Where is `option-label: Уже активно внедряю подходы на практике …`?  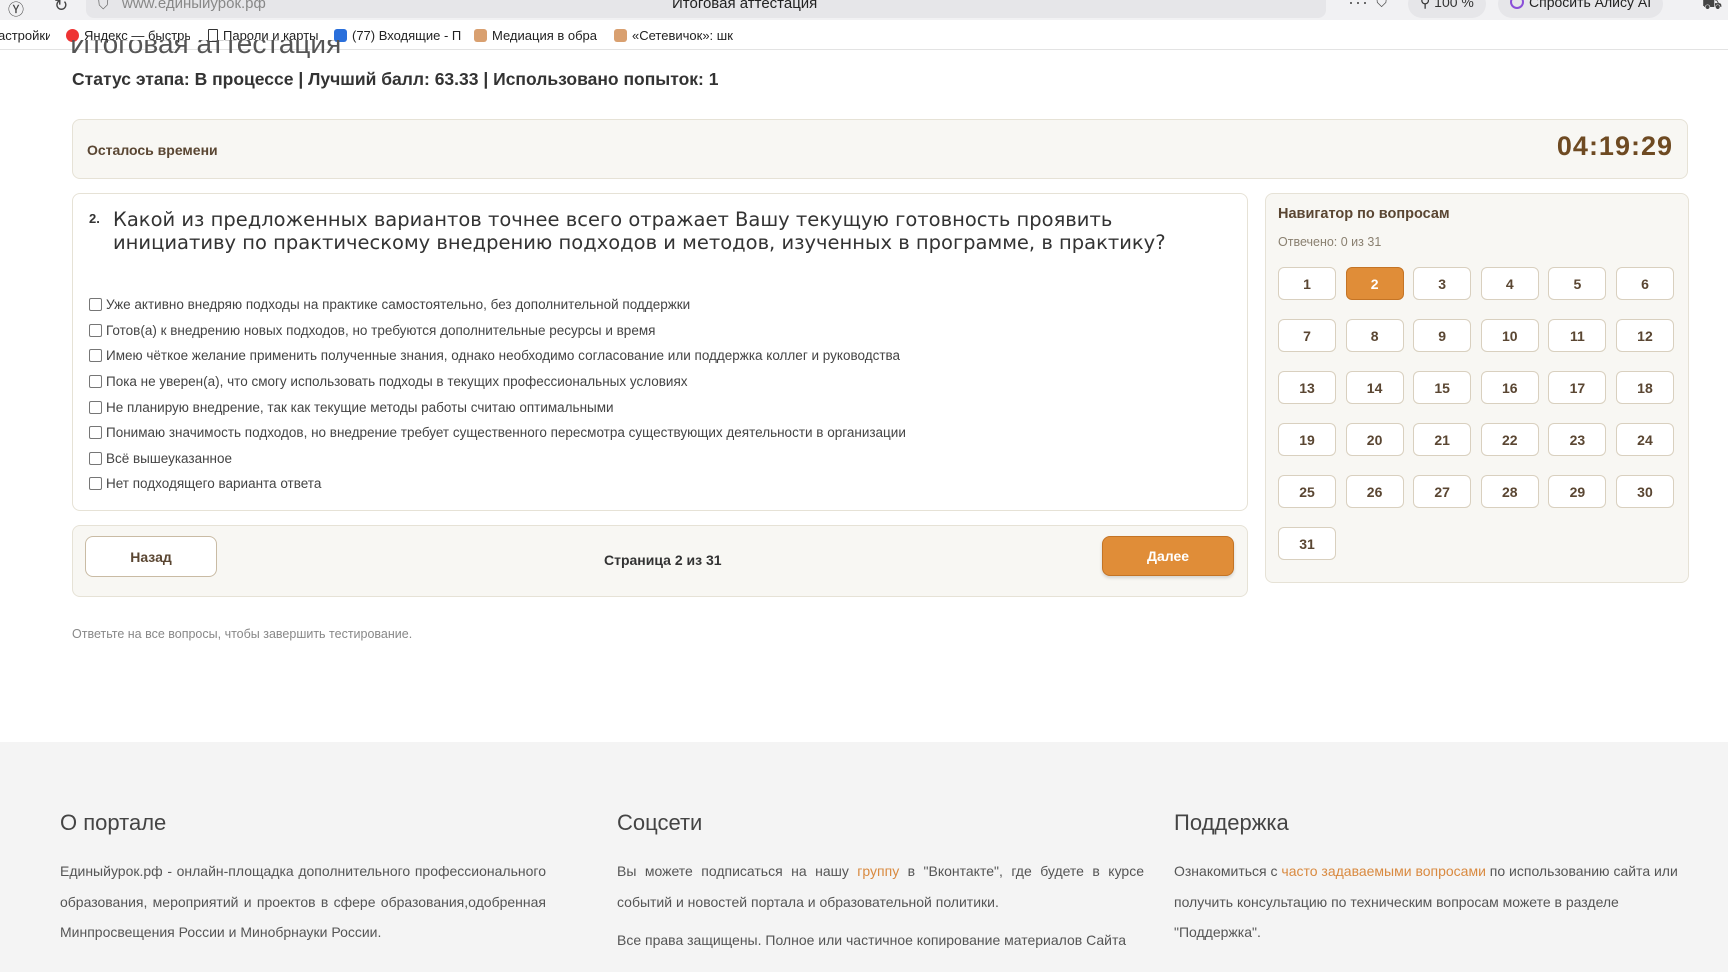
option-label: Уже активно внедряю подходы на практике … is located at coordinates (398, 305).